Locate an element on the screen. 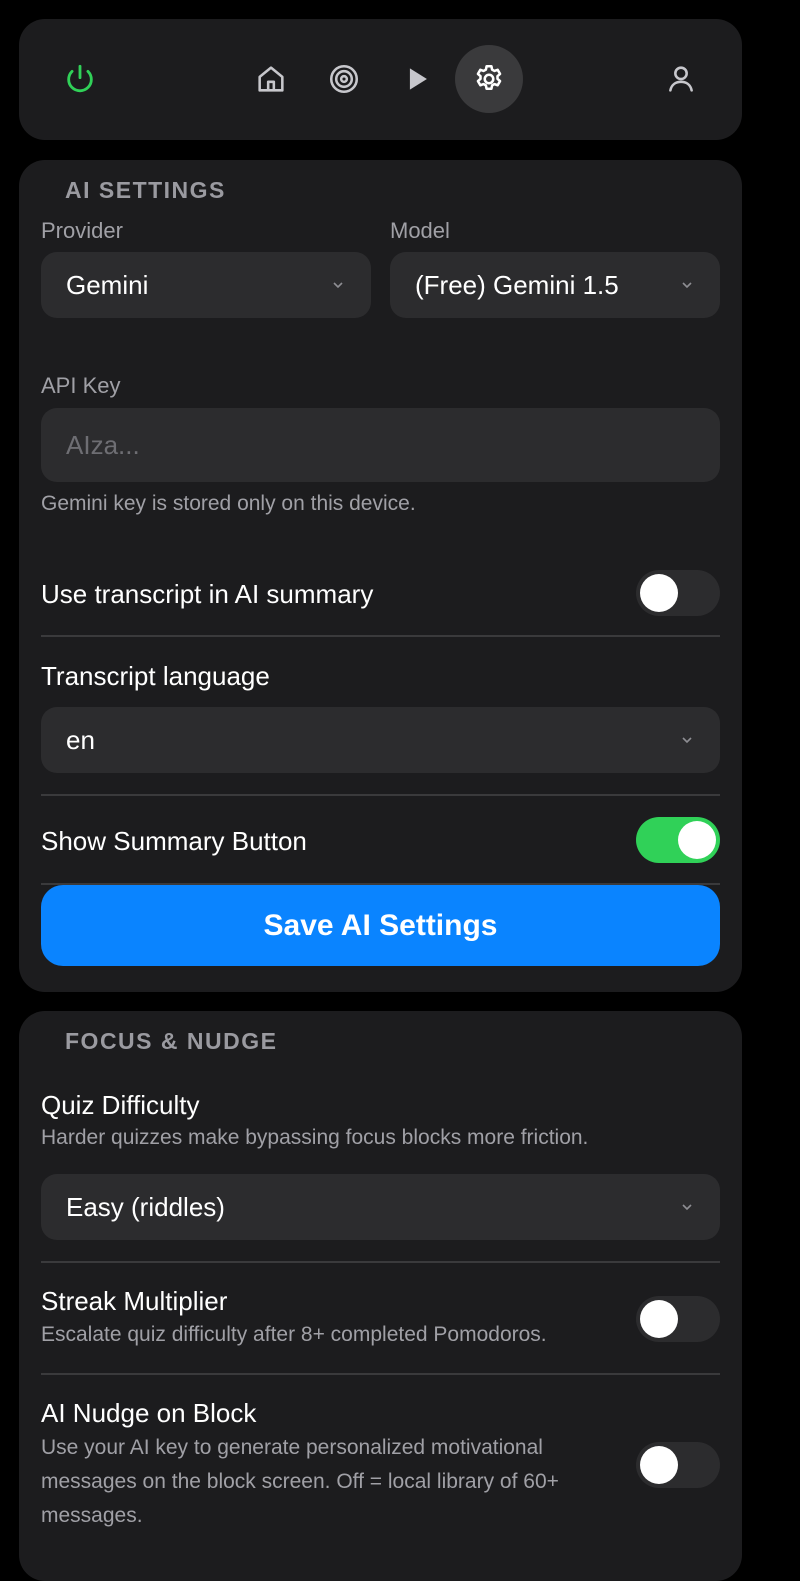  nav-home-button is located at coordinates (271, 79).